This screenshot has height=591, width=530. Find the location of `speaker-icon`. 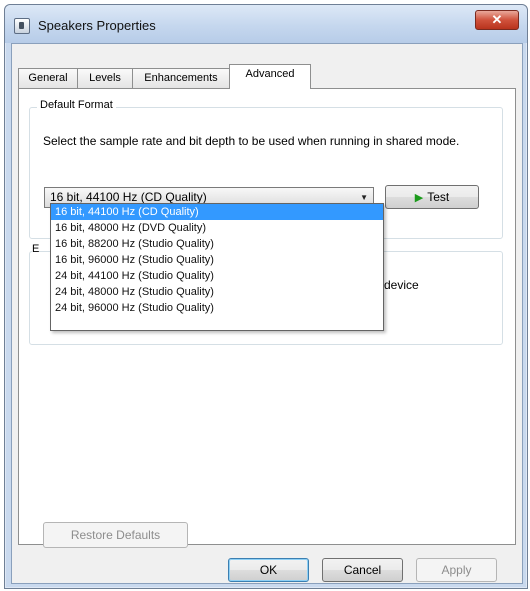

speaker-icon is located at coordinates (22, 26).